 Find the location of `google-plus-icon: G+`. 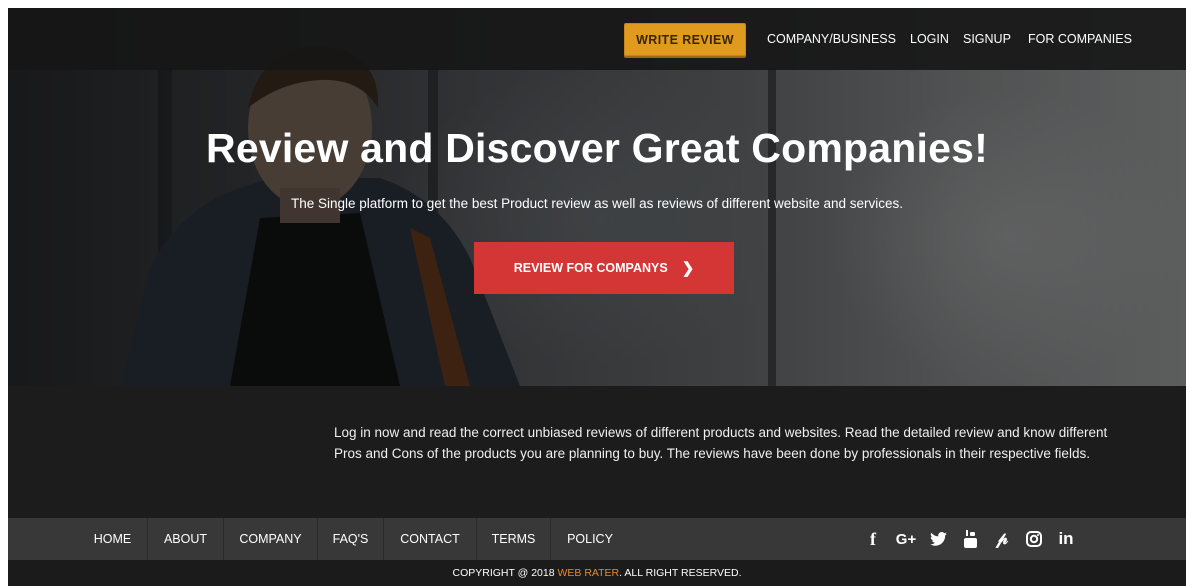

google-plus-icon: G+ is located at coordinates (906, 539).